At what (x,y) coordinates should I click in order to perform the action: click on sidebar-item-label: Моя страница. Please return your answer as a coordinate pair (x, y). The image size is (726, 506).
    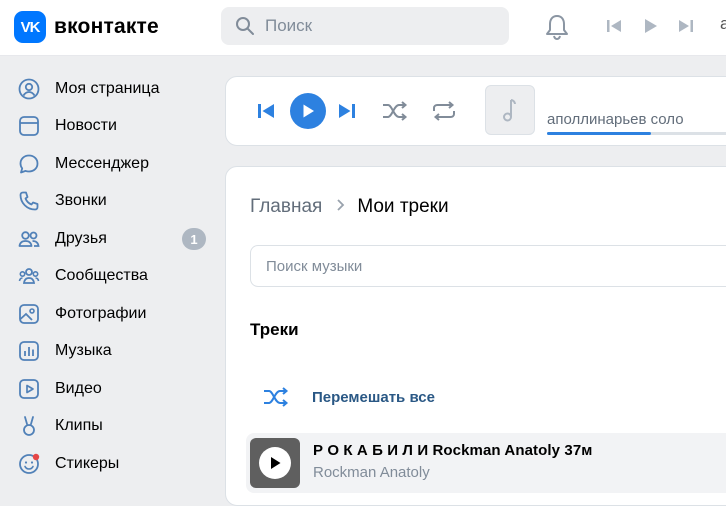
    Looking at the image, I should click on (107, 88).